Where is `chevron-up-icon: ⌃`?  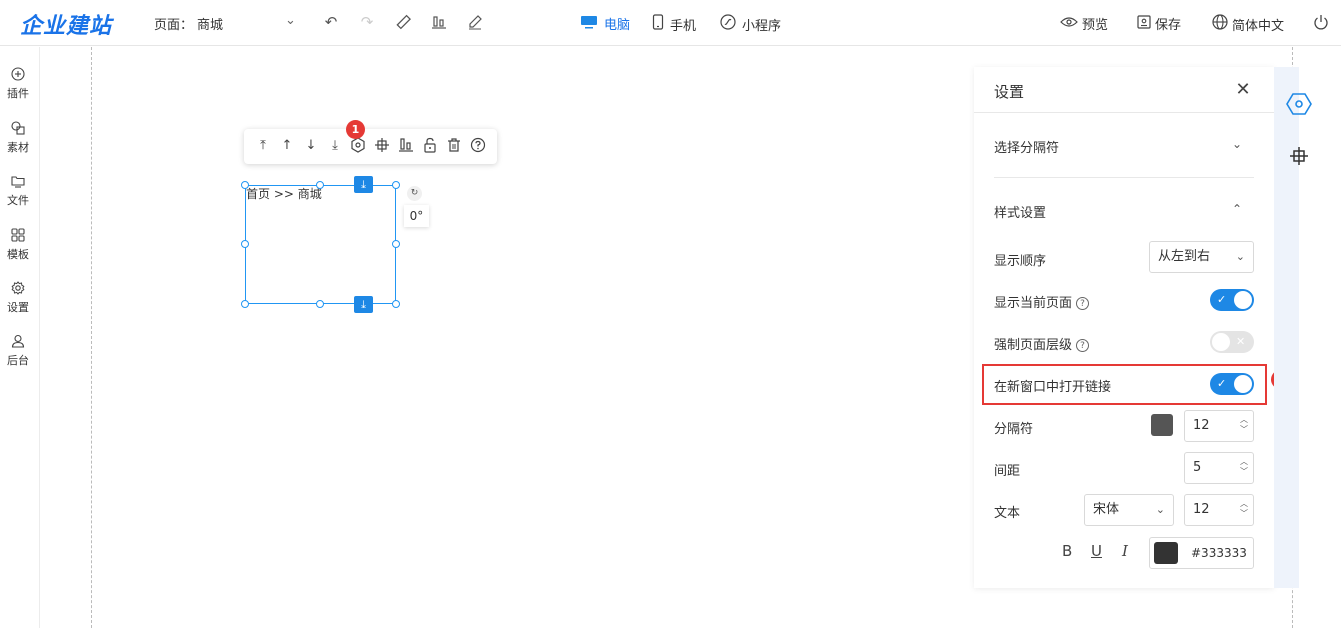 chevron-up-icon: ⌃ is located at coordinates (1237, 209).